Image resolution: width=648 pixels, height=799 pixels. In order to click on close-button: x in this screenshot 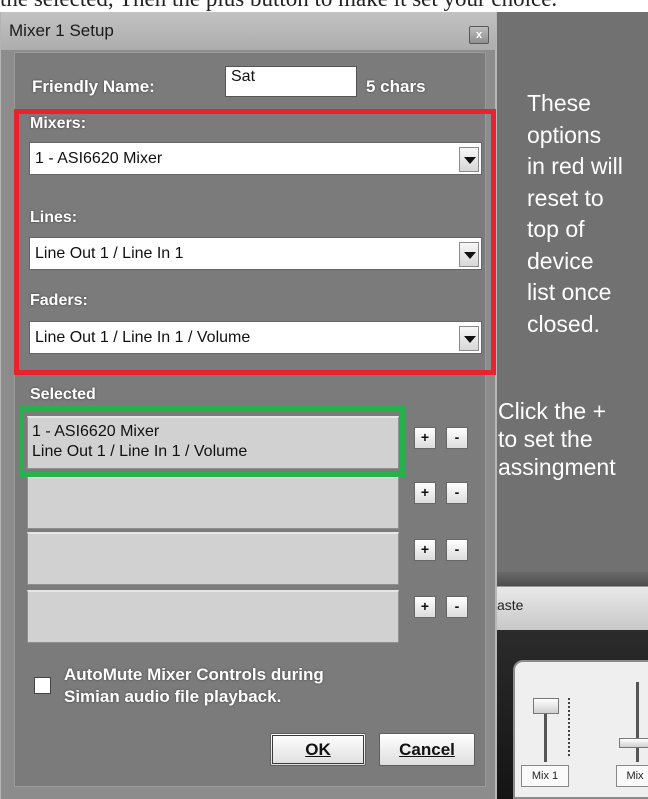, I will do `click(479, 35)`.